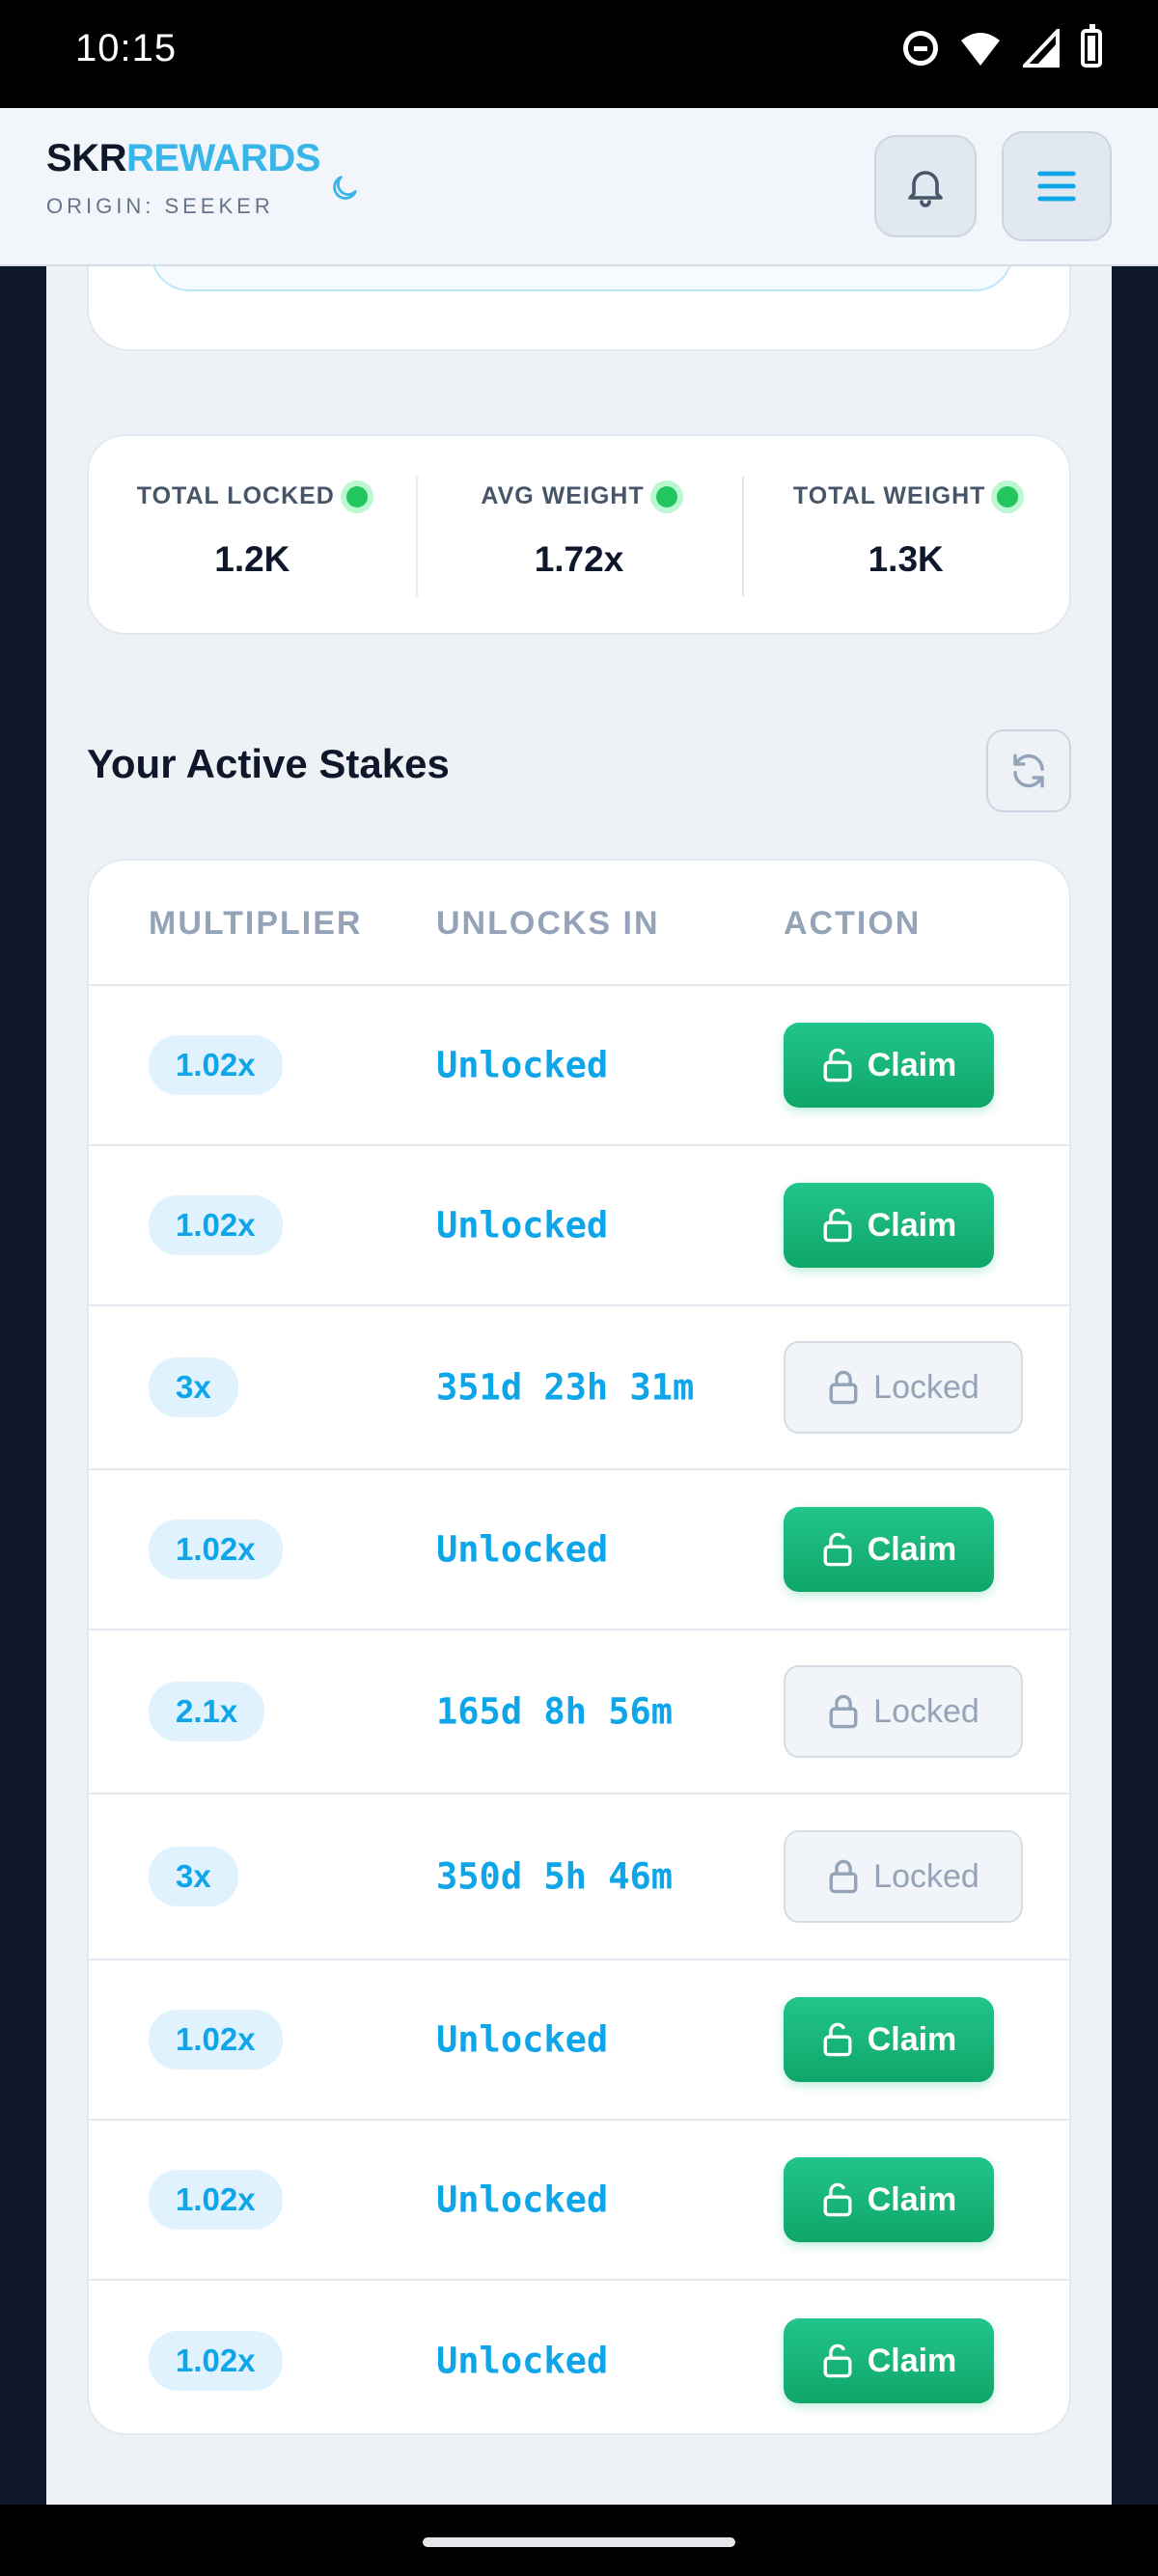  What do you see at coordinates (980, 50) in the screenshot?
I see `wifi-icon` at bounding box center [980, 50].